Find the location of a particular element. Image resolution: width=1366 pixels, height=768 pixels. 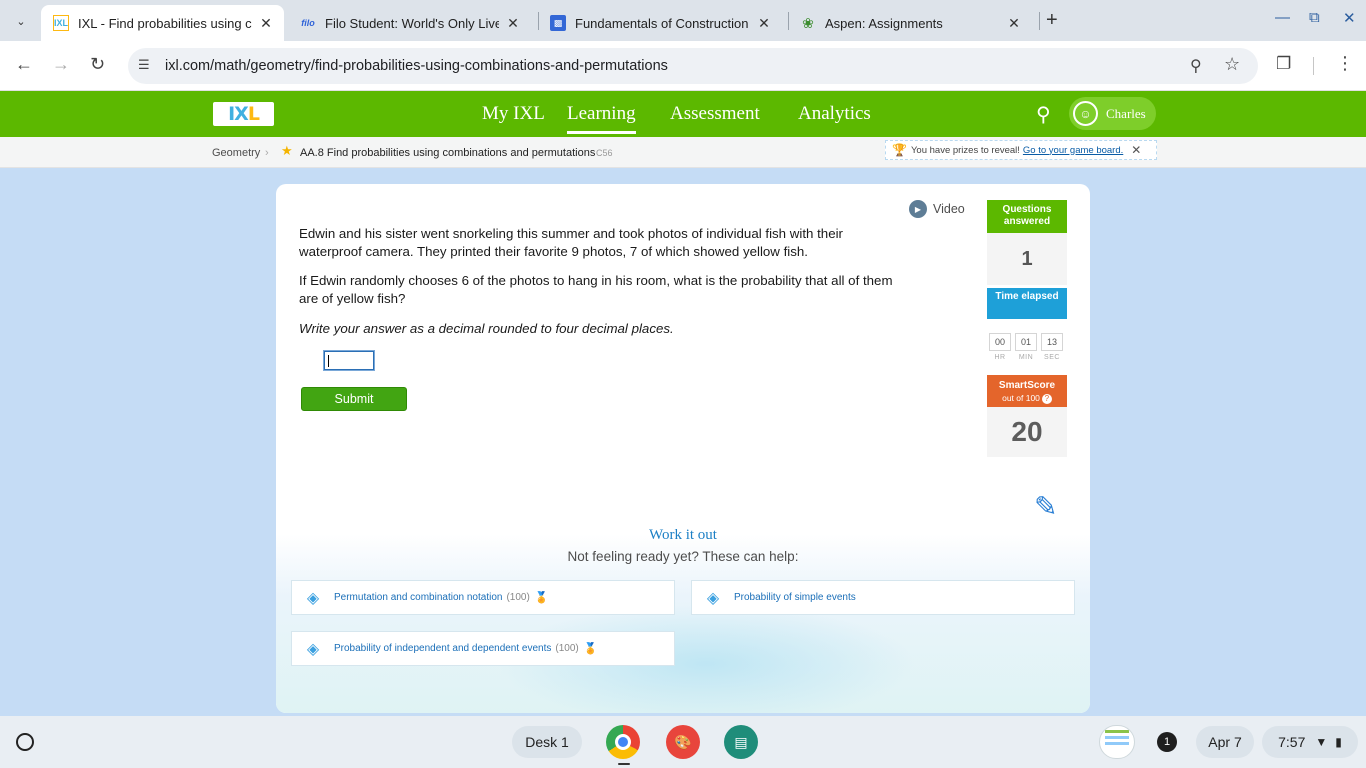

skill-name: Permutation and combination notation is located at coordinates (418, 597).